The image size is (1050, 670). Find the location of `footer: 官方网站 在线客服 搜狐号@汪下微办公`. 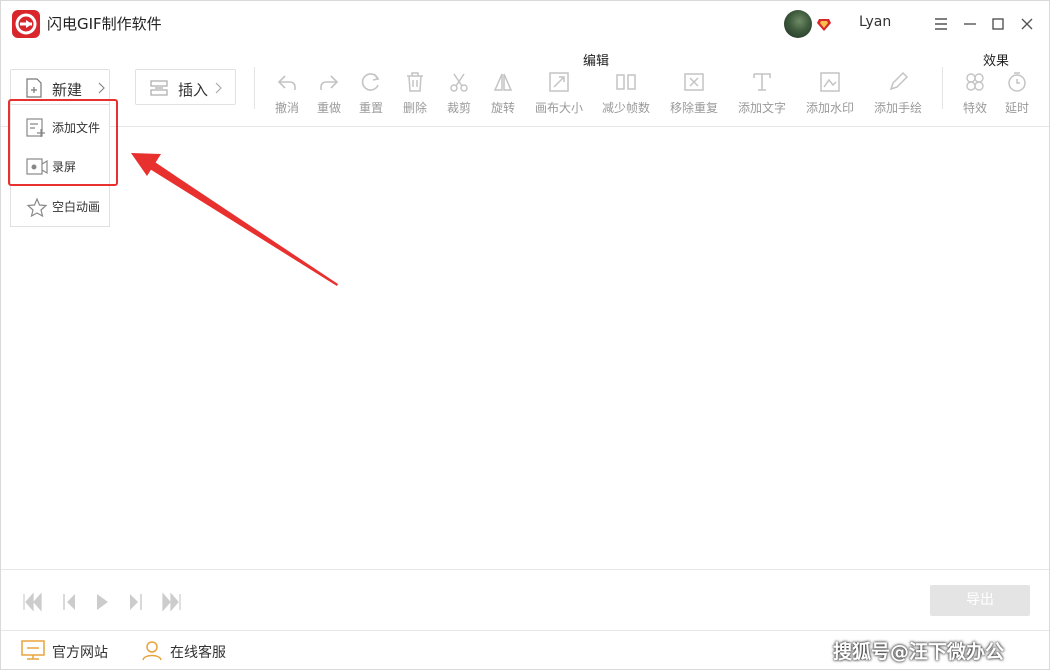

footer: 官方网站 在线客服 搜狐号@汪下微办公 is located at coordinates (525, 650).